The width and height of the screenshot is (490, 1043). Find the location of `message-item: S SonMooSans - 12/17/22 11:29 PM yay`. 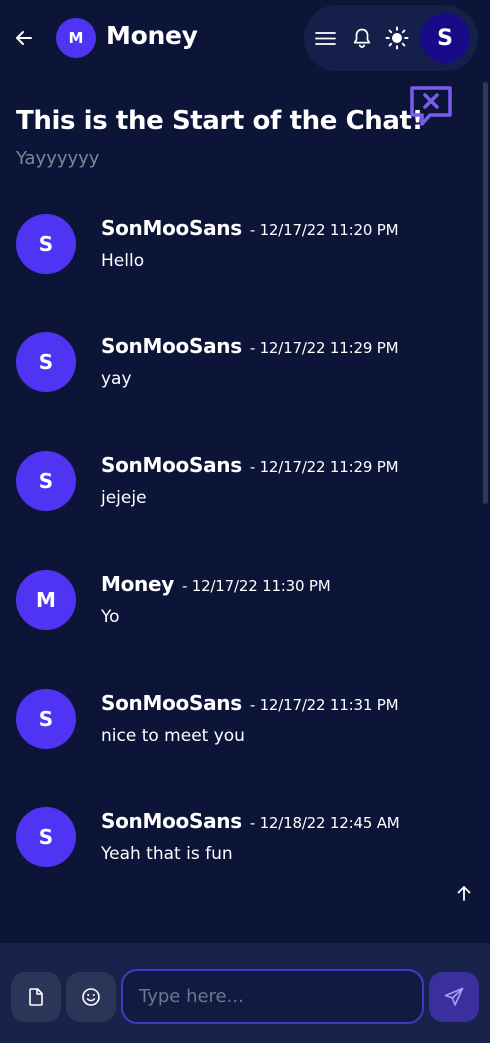

message-item: S SonMooSans - 12/17/22 11:29 PM yay is located at coordinates (246, 364).